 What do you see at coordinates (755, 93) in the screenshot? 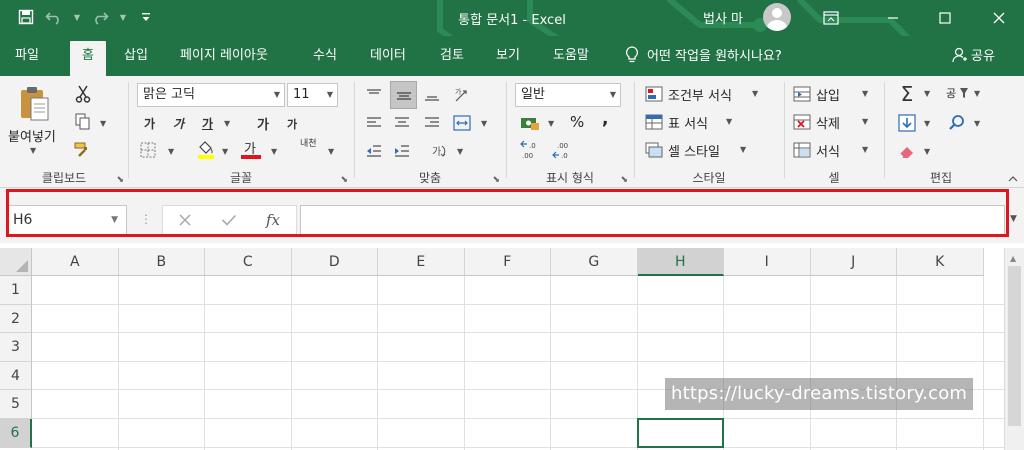
I see `conditional-dropdown-icon: ▼` at bounding box center [755, 93].